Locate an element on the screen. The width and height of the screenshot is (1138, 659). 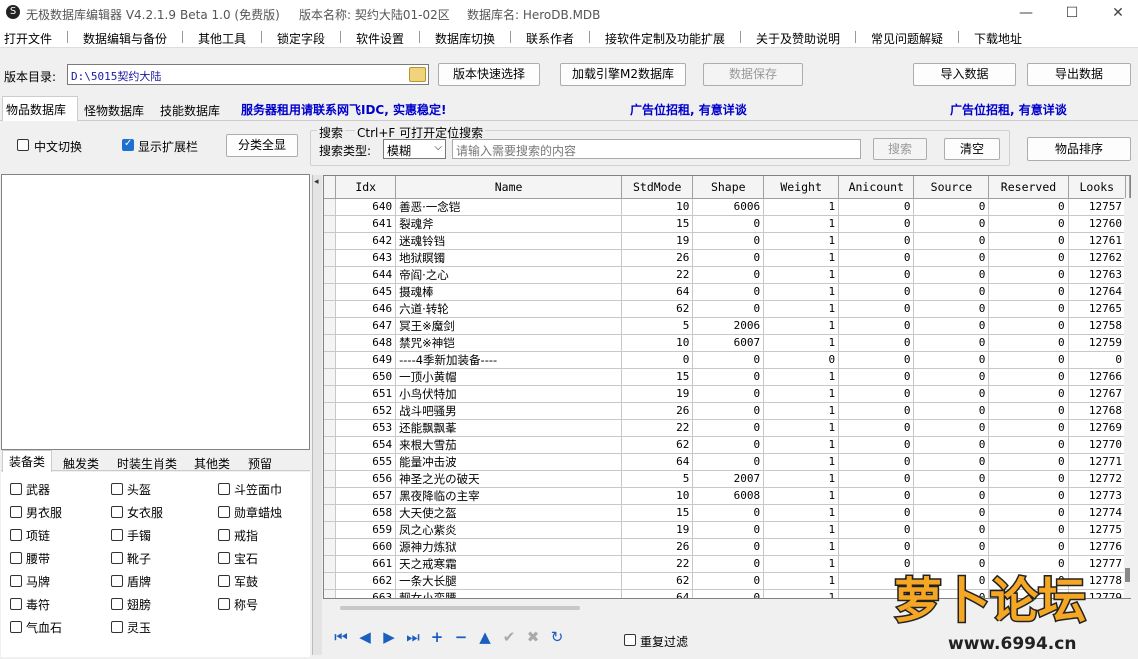
table-cell: 12768 is located at coordinates (1097, 411).